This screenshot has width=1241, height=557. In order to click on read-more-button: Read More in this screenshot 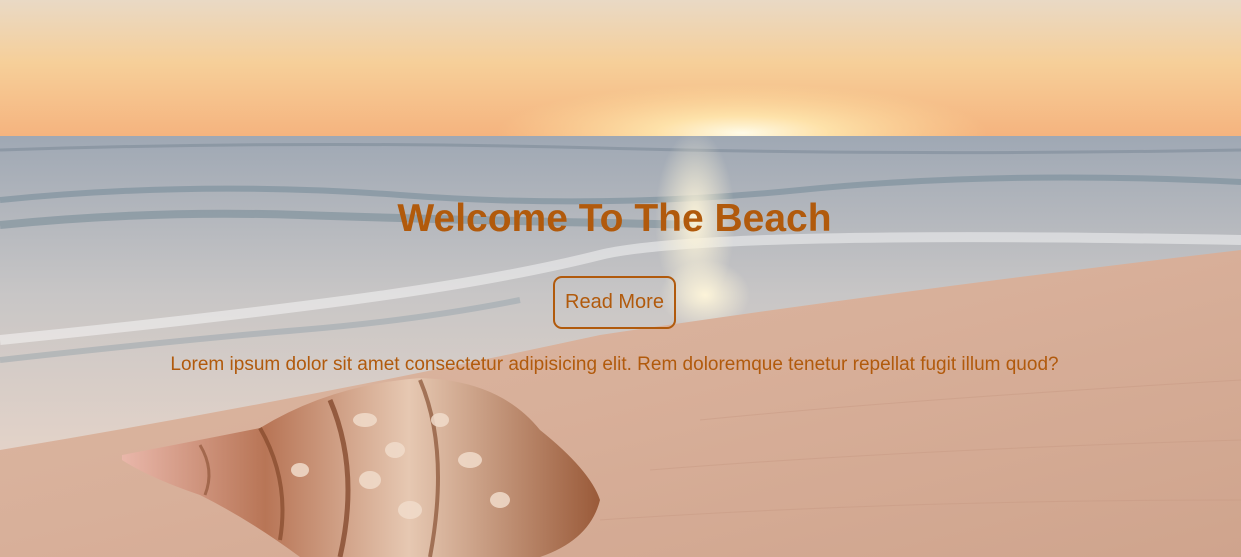, I will do `click(614, 302)`.